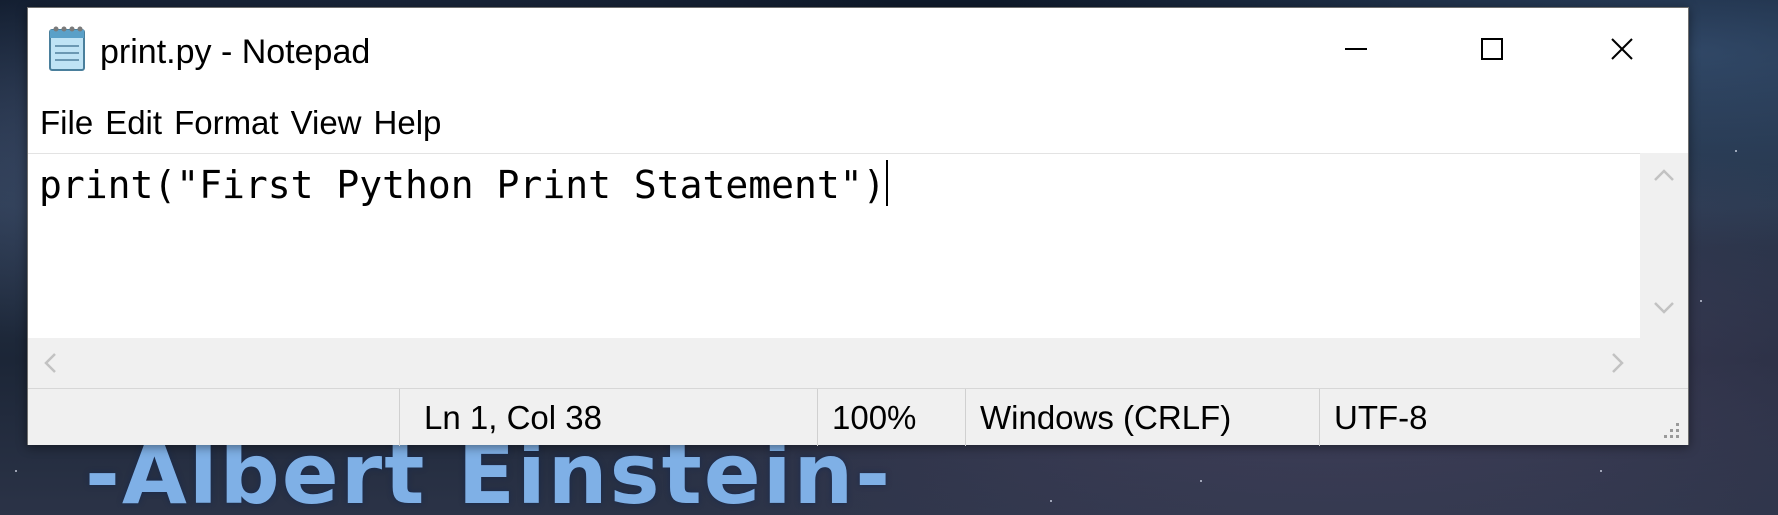 Image resolution: width=1778 pixels, height=515 pixels. I want to click on scroll-up-arrow-icon, so click(1664, 177).